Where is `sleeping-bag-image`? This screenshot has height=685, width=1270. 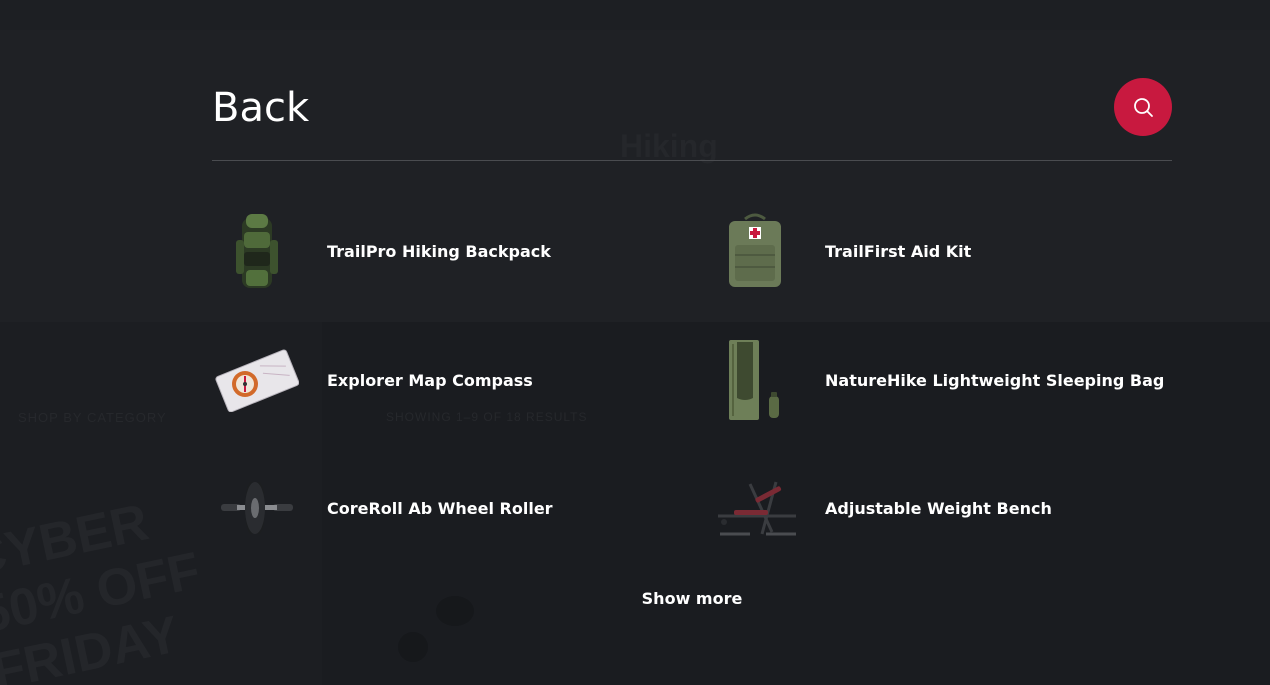
sleeping-bag-image is located at coordinates (755, 380).